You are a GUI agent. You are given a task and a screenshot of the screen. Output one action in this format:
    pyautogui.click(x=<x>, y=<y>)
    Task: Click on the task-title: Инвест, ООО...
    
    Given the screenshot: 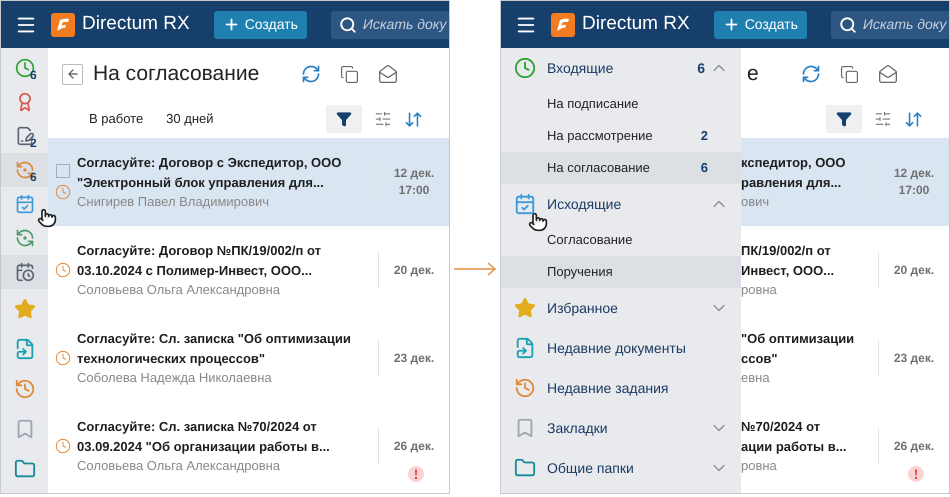 What is the action you would take?
    pyautogui.click(x=788, y=271)
    